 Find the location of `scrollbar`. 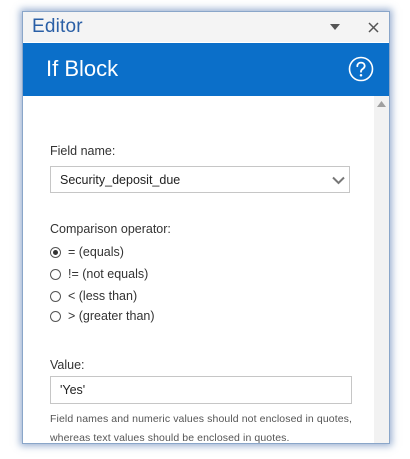

scrollbar is located at coordinates (381, 269).